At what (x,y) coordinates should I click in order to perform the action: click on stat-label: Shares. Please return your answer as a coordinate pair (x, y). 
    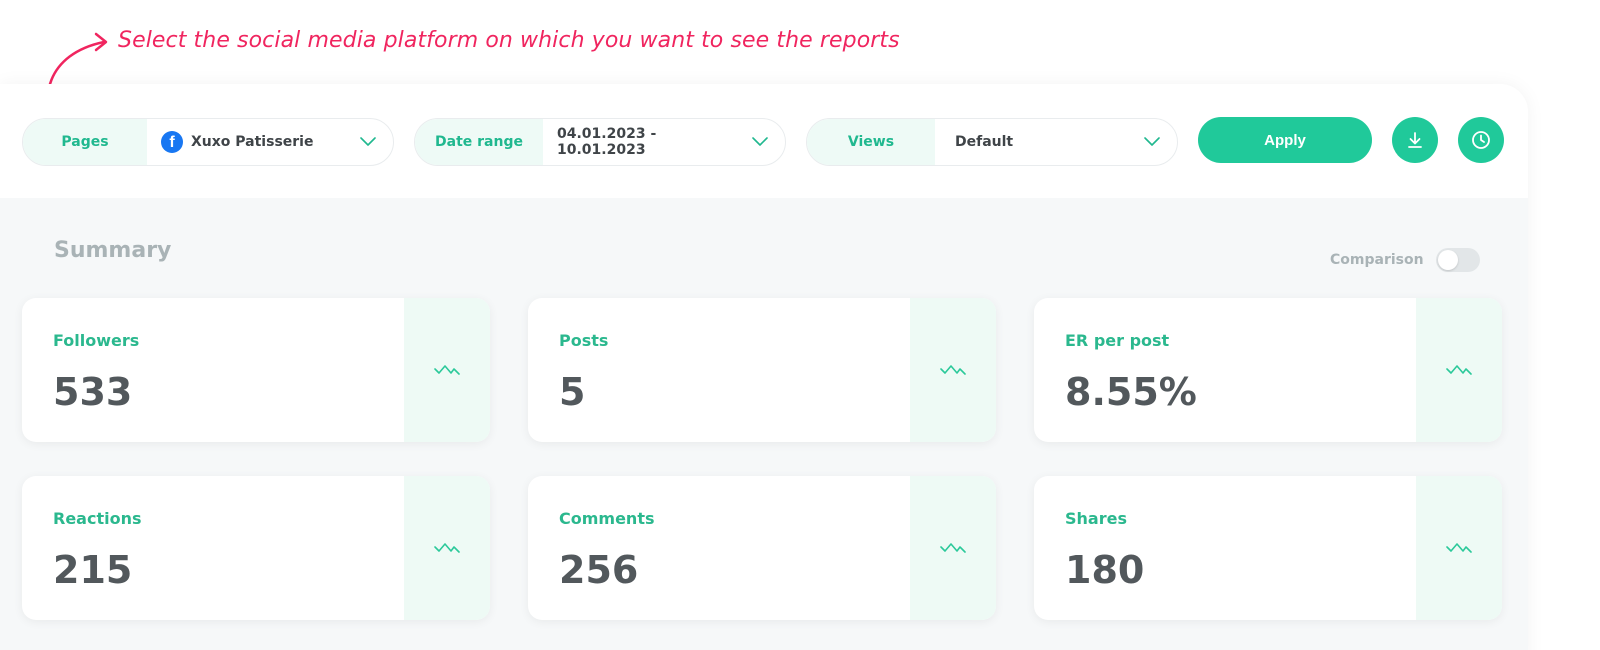
    Looking at the image, I should click on (1096, 518).